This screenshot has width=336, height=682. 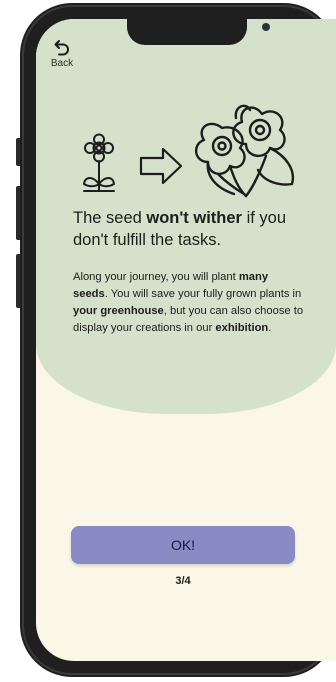 What do you see at coordinates (110, 218) in the screenshot?
I see `headline-text: The seed` at bounding box center [110, 218].